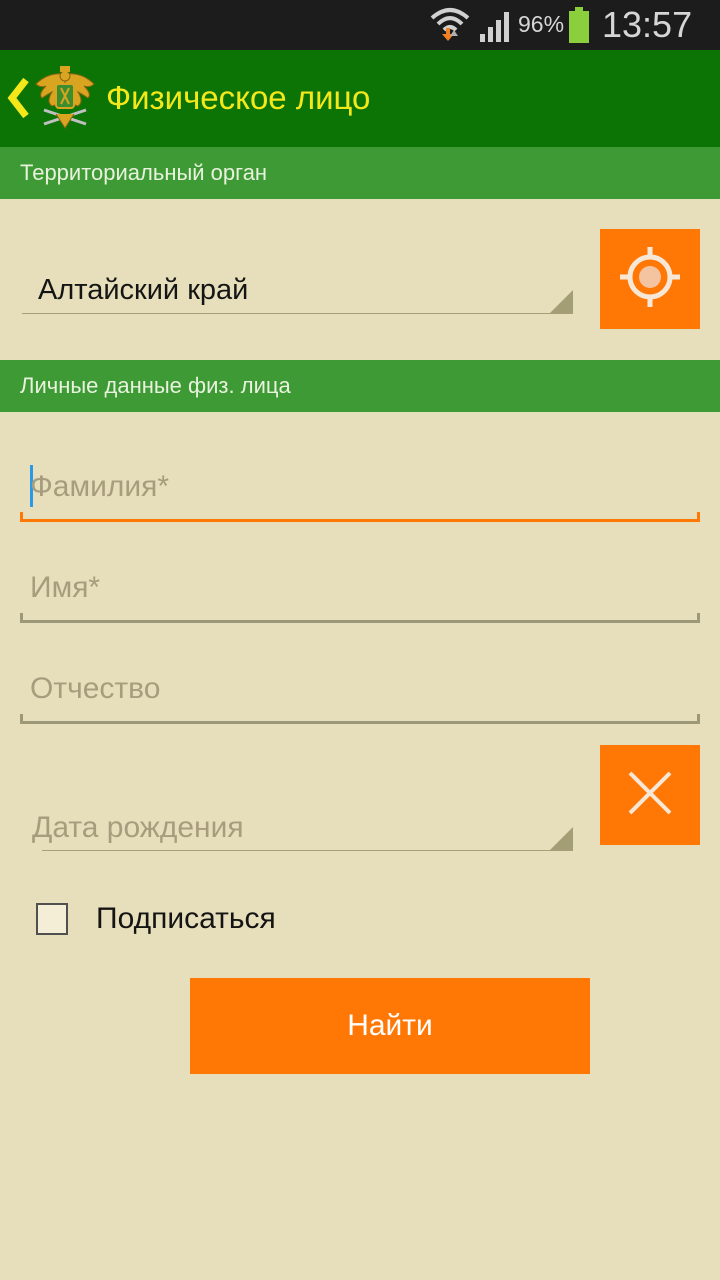 The image size is (720, 1280). Describe the element at coordinates (65, 98) in the screenshot. I see `emblem-logo` at that location.